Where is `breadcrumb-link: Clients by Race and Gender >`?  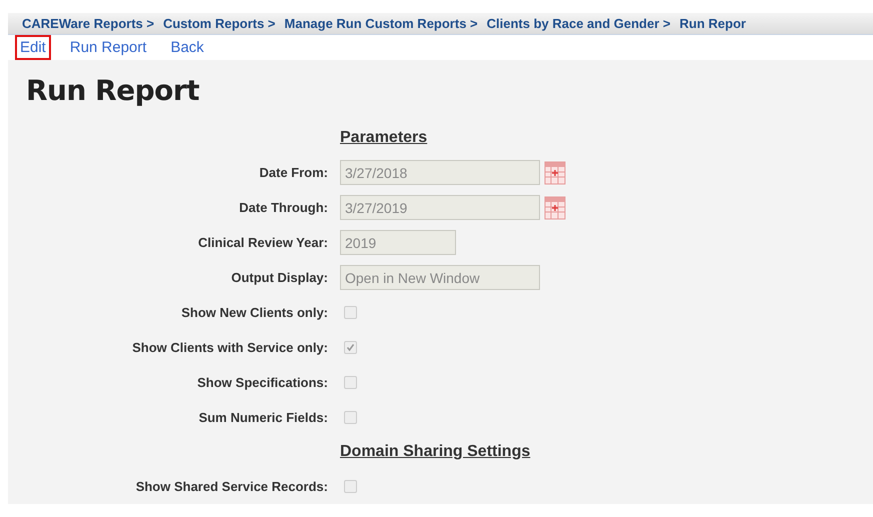
breadcrumb-link: Clients by Race and Gender > is located at coordinates (578, 23).